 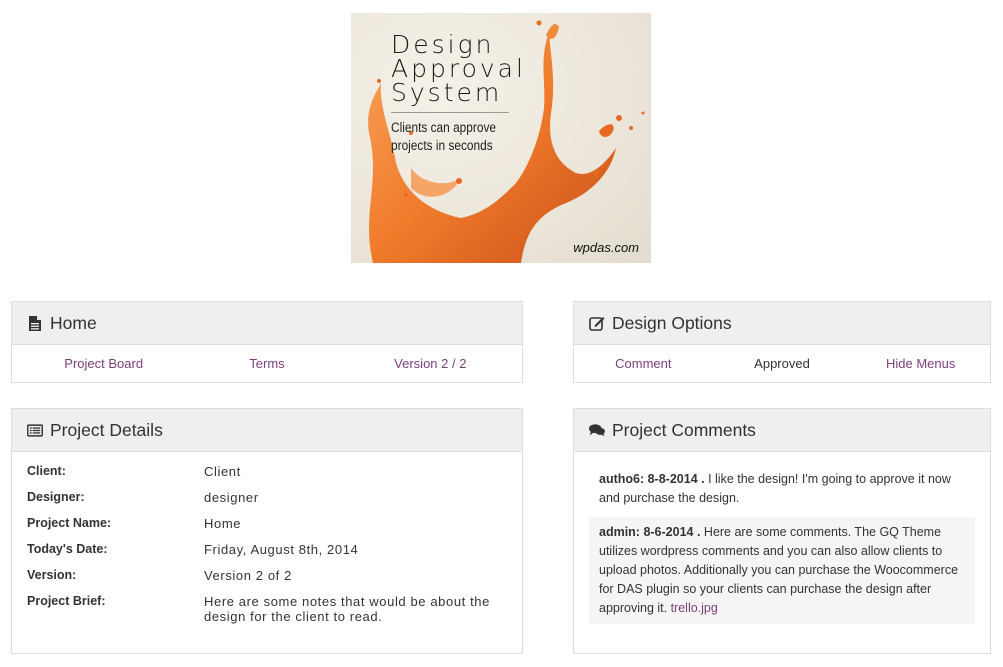 I want to click on home-panel-header: Home, so click(x=267, y=323).